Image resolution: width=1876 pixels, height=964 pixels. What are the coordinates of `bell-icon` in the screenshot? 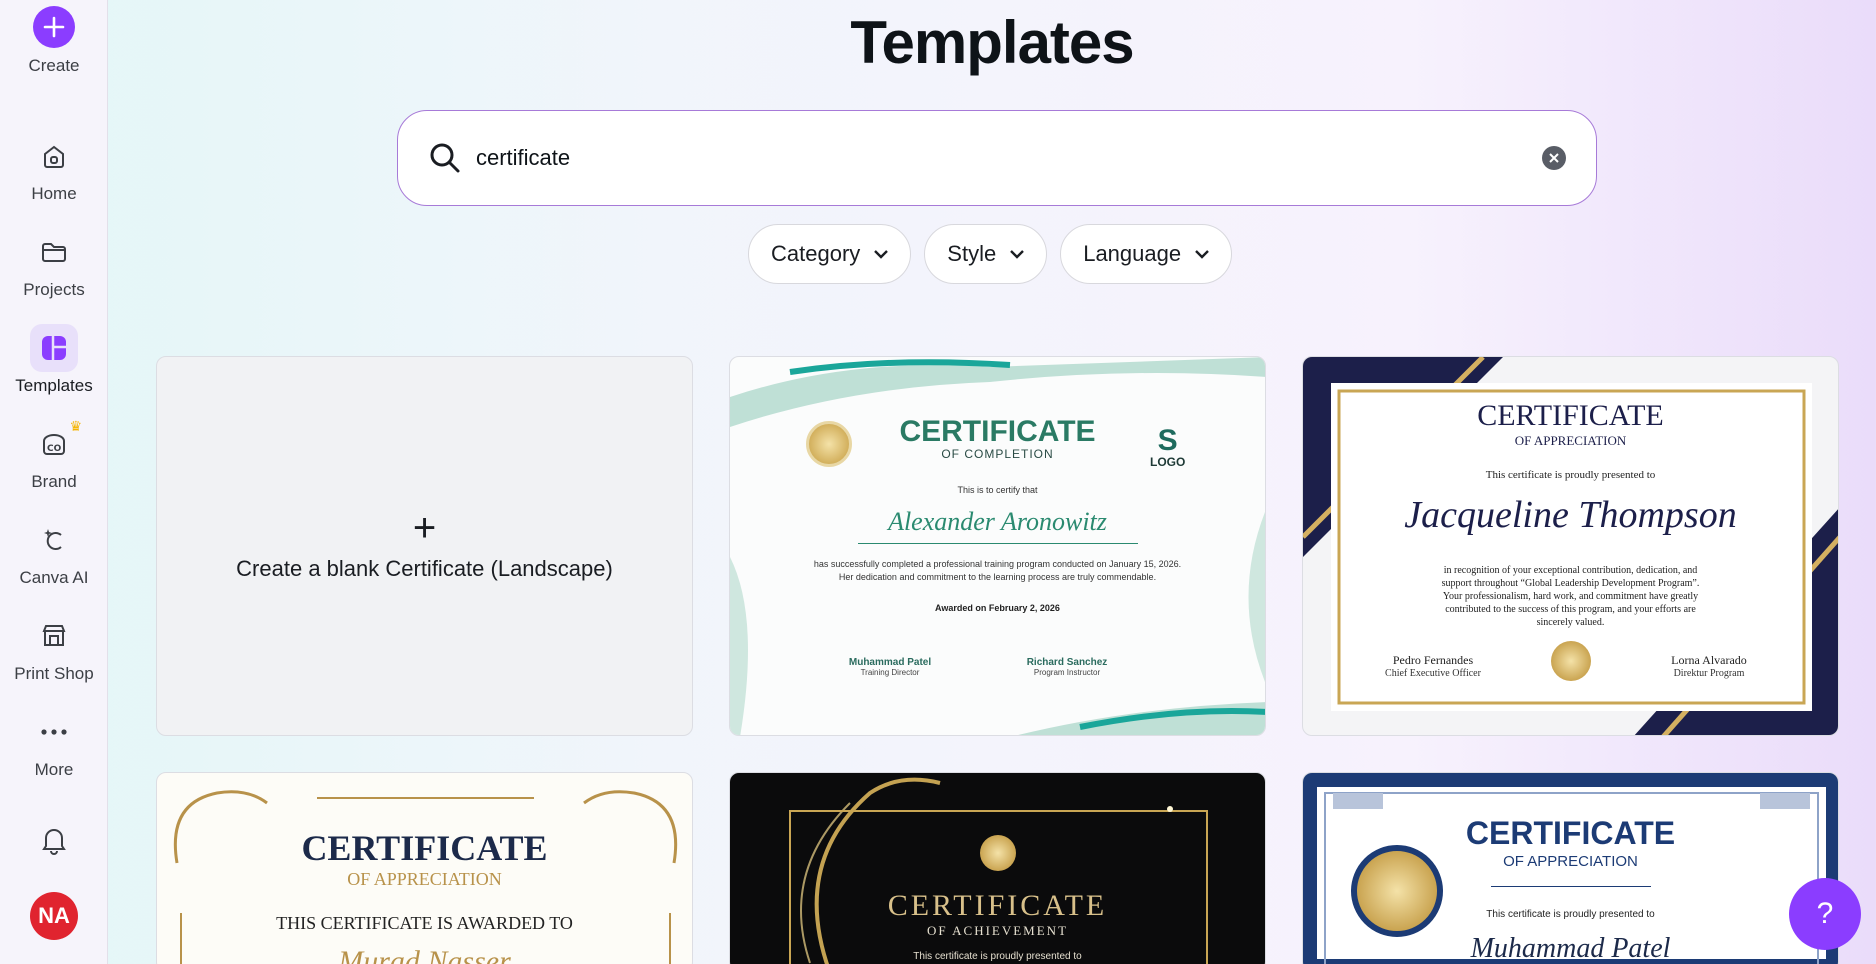 It's located at (54, 840).